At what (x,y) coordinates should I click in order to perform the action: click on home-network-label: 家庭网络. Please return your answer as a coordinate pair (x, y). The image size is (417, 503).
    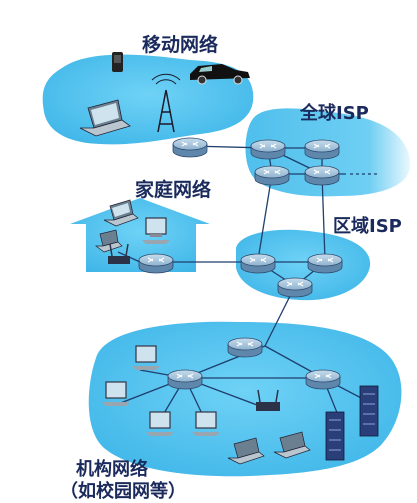
    Looking at the image, I should click on (173, 190).